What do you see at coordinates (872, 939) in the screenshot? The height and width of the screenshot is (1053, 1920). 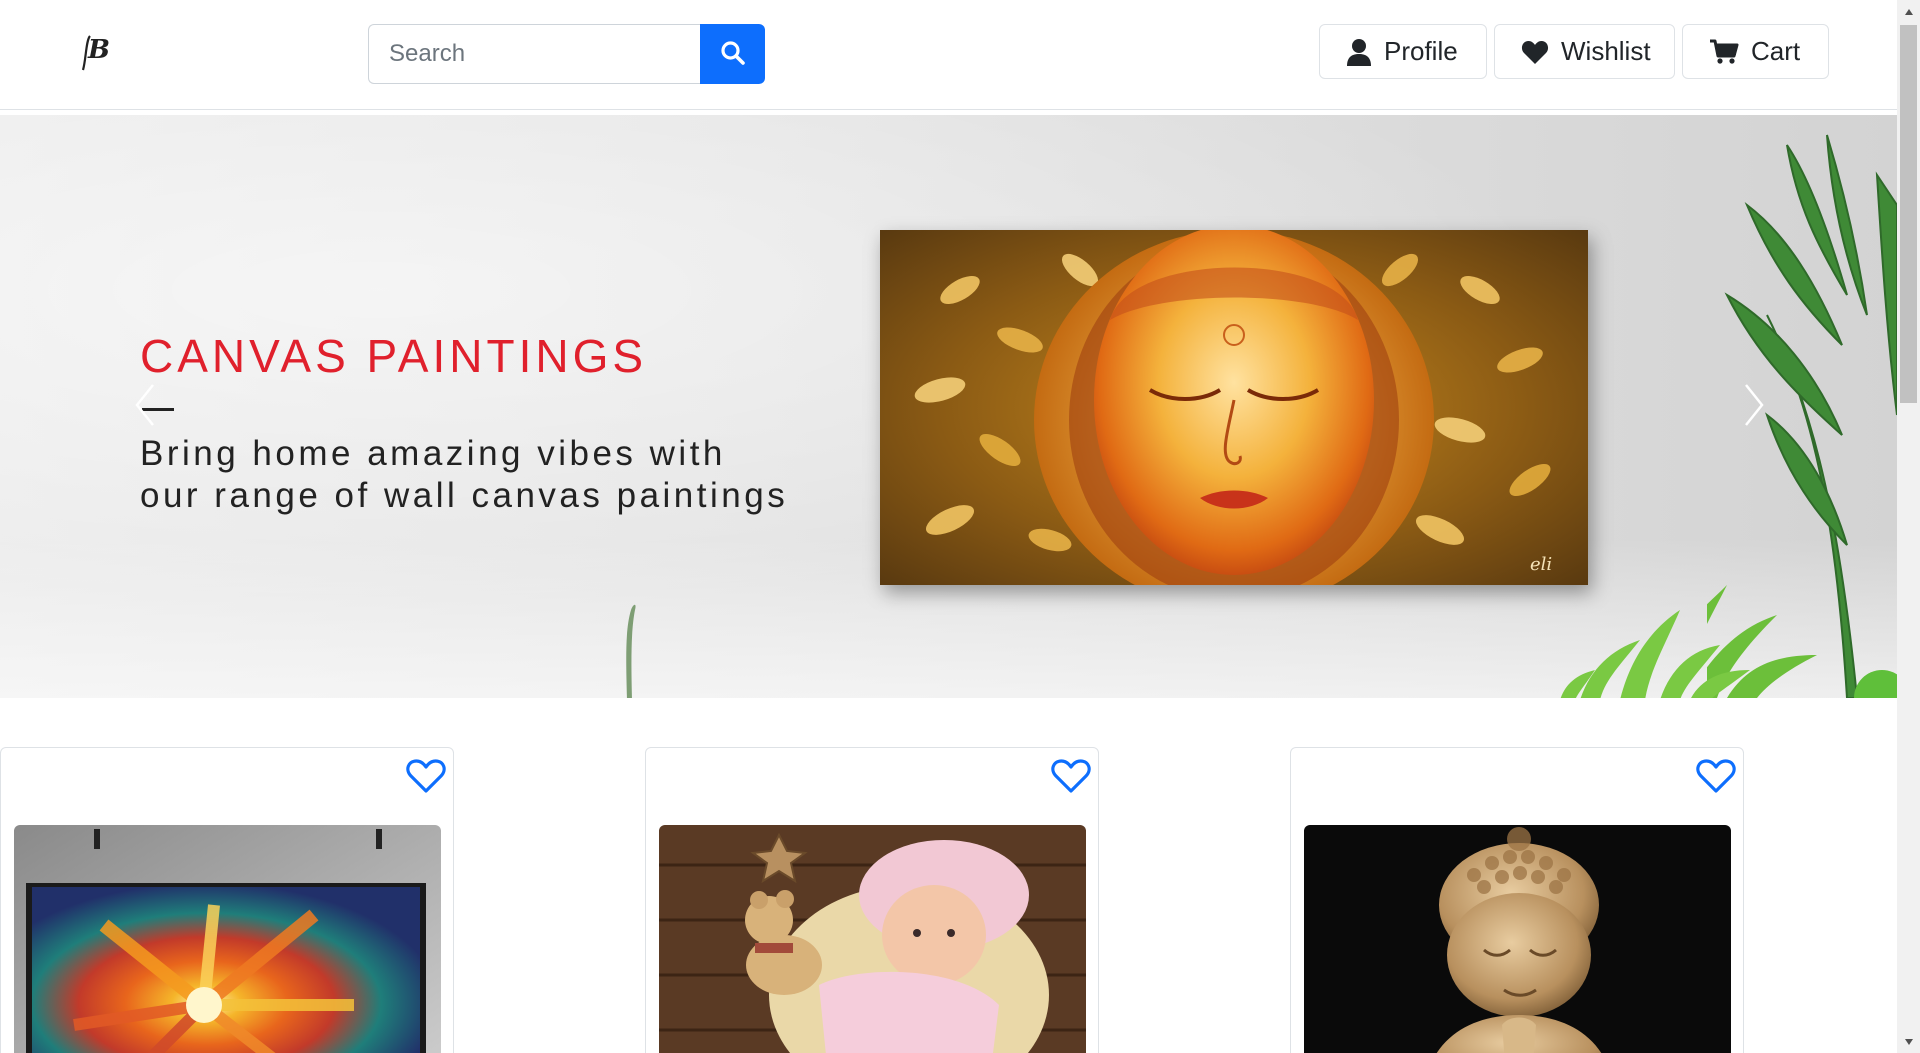 I see `product-image-knitted-doll` at bounding box center [872, 939].